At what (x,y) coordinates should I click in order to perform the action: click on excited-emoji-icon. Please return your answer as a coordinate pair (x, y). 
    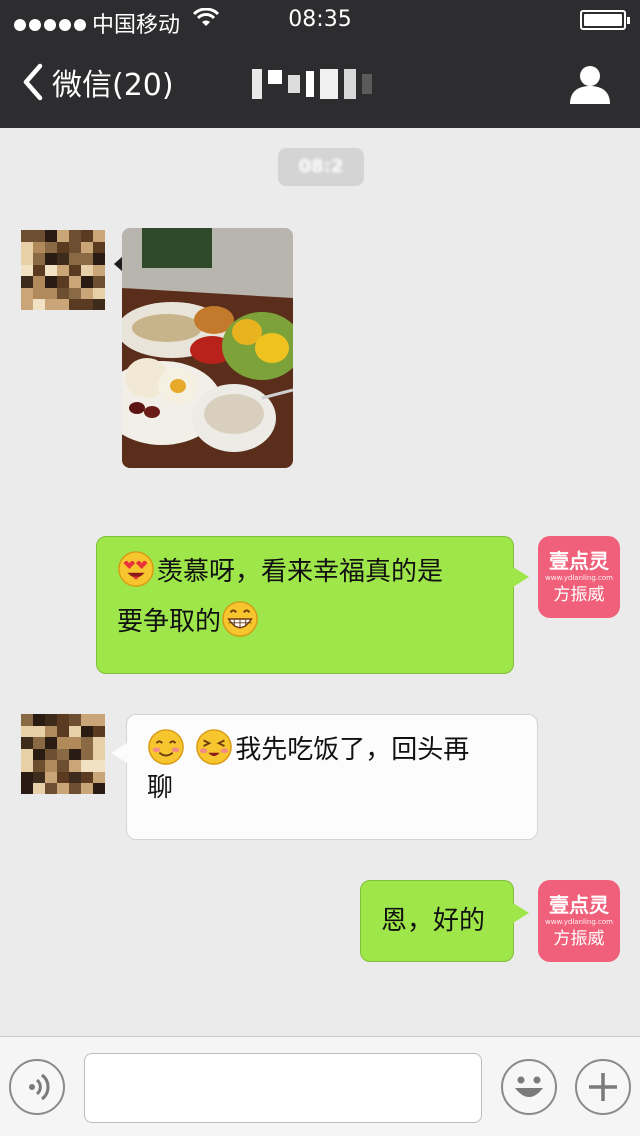
    Looking at the image, I should click on (214, 747).